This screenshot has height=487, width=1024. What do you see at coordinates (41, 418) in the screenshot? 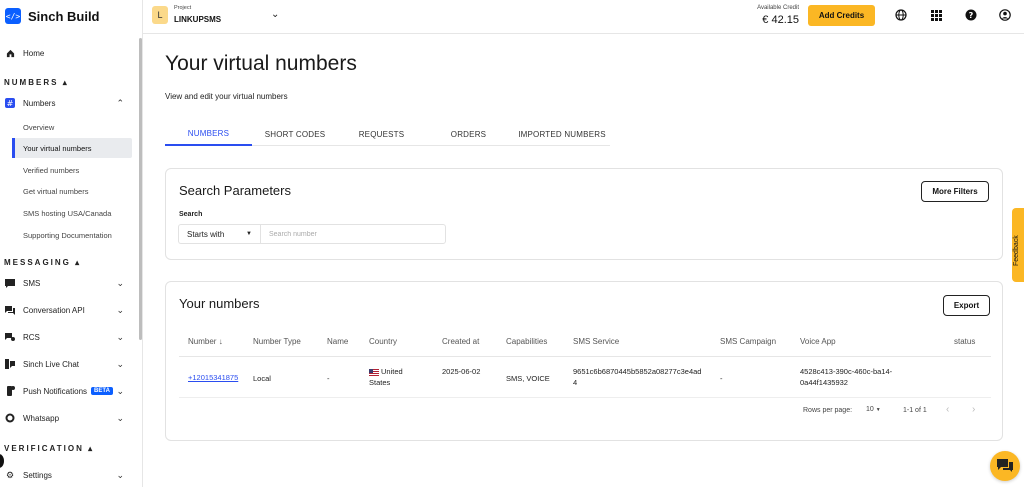
I see `sidebar-item-label: Whatsapp` at bounding box center [41, 418].